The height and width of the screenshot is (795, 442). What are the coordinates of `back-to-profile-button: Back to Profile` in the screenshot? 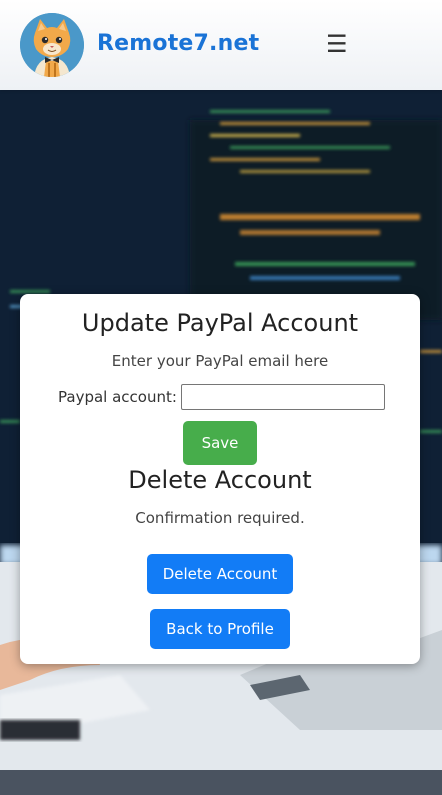 It's located at (220, 629).